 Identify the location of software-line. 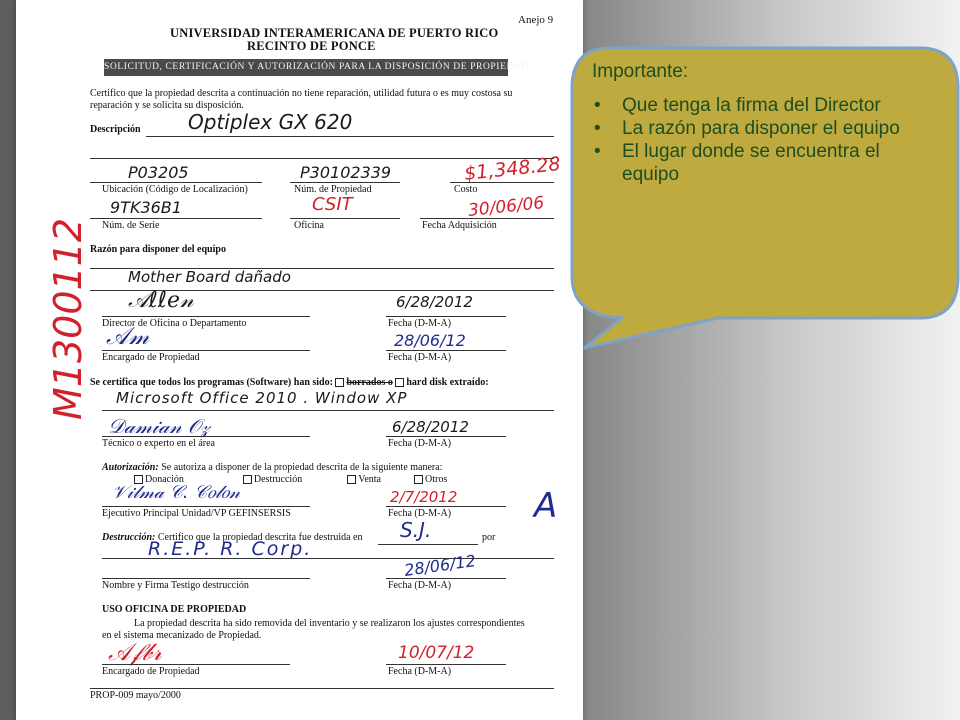
(328, 410).